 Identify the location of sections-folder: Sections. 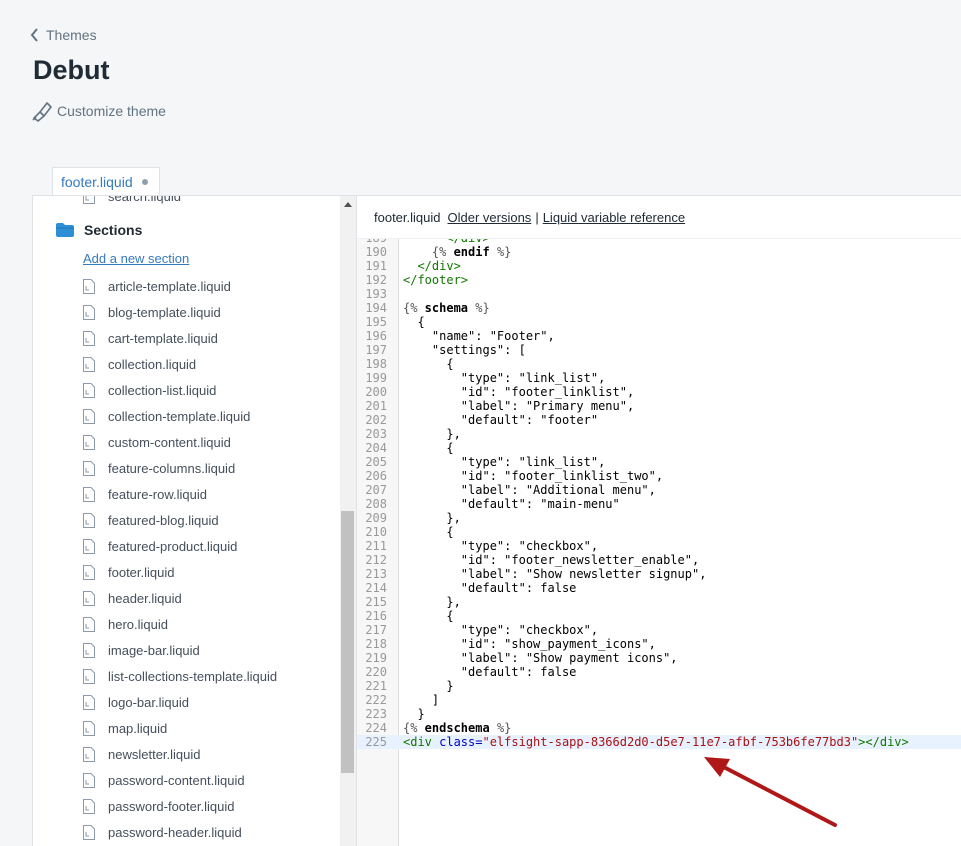
(99, 230).